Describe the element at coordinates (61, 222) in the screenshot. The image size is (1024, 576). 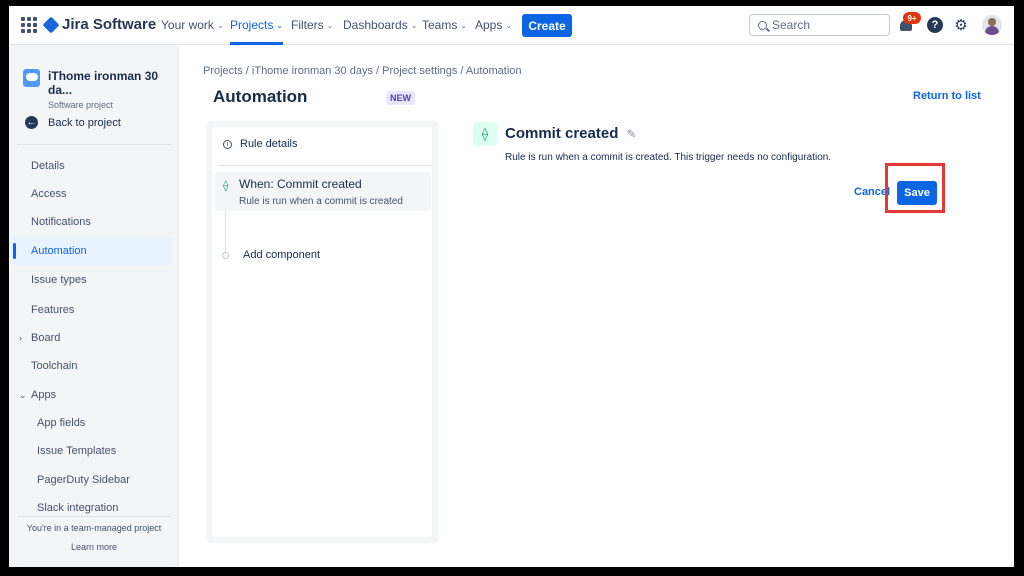
I see `sidebar-item-label: Notifications` at that location.